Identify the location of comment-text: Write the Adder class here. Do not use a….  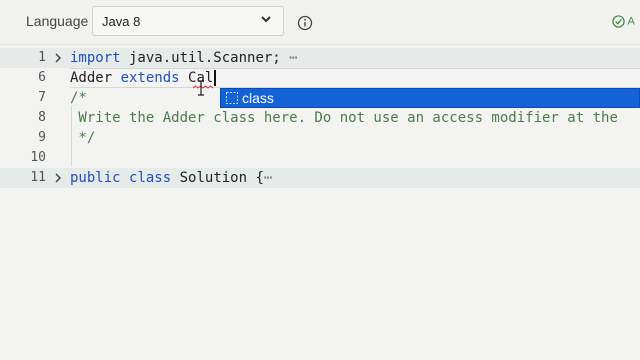
(344, 118).